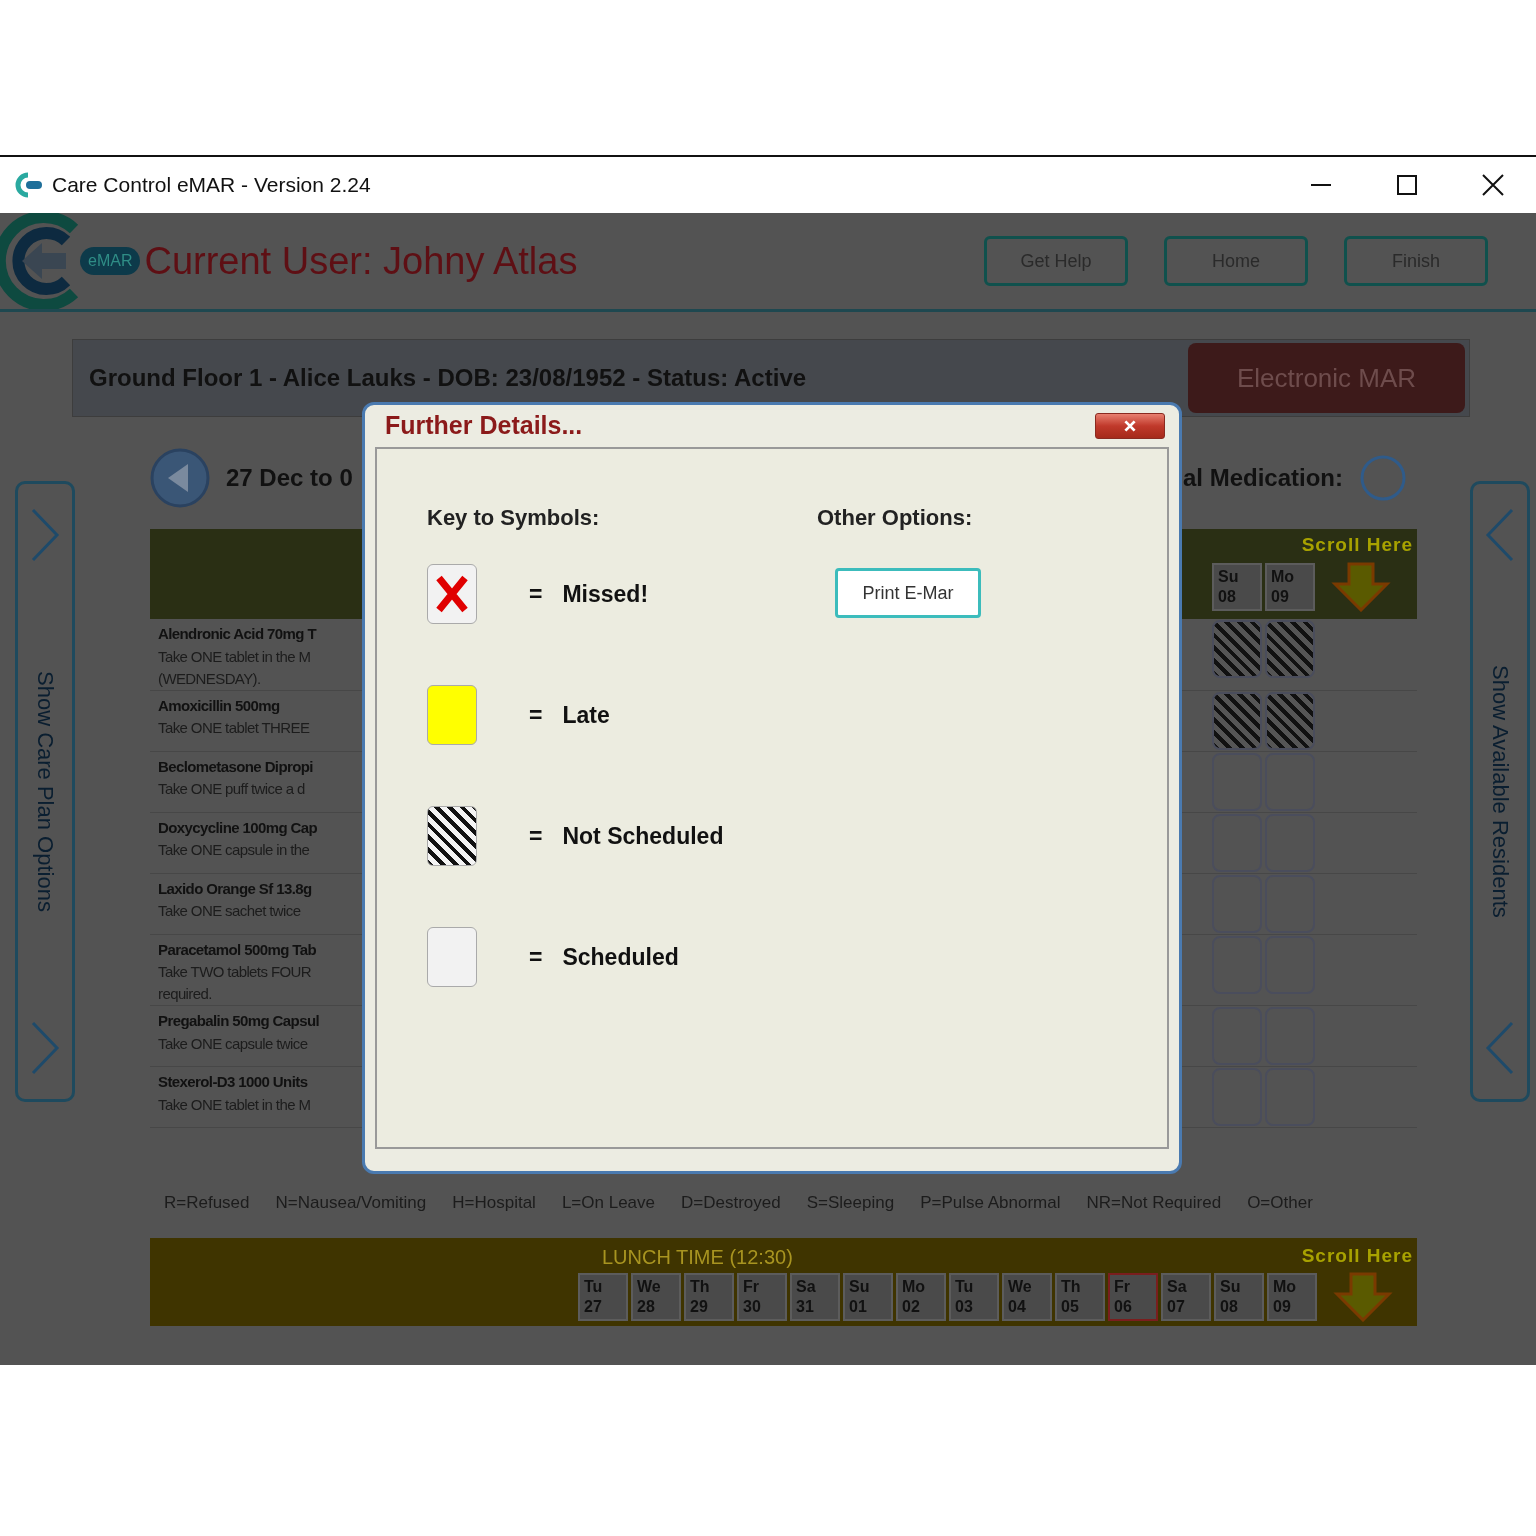 The height and width of the screenshot is (1536, 1536). Describe the element at coordinates (237, 634) in the screenshot. I see `medication-name: Alendronic Acid 70mg T` at that location.